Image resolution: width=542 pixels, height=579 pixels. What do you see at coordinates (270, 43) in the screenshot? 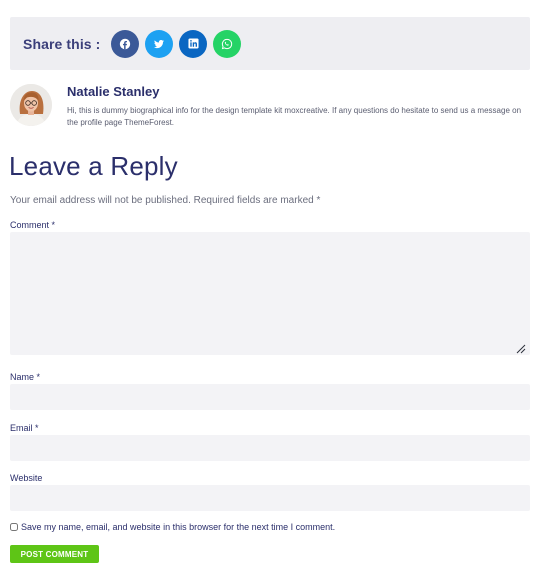
I see `share-bar: Share this :` at bounding box center [270, 43].